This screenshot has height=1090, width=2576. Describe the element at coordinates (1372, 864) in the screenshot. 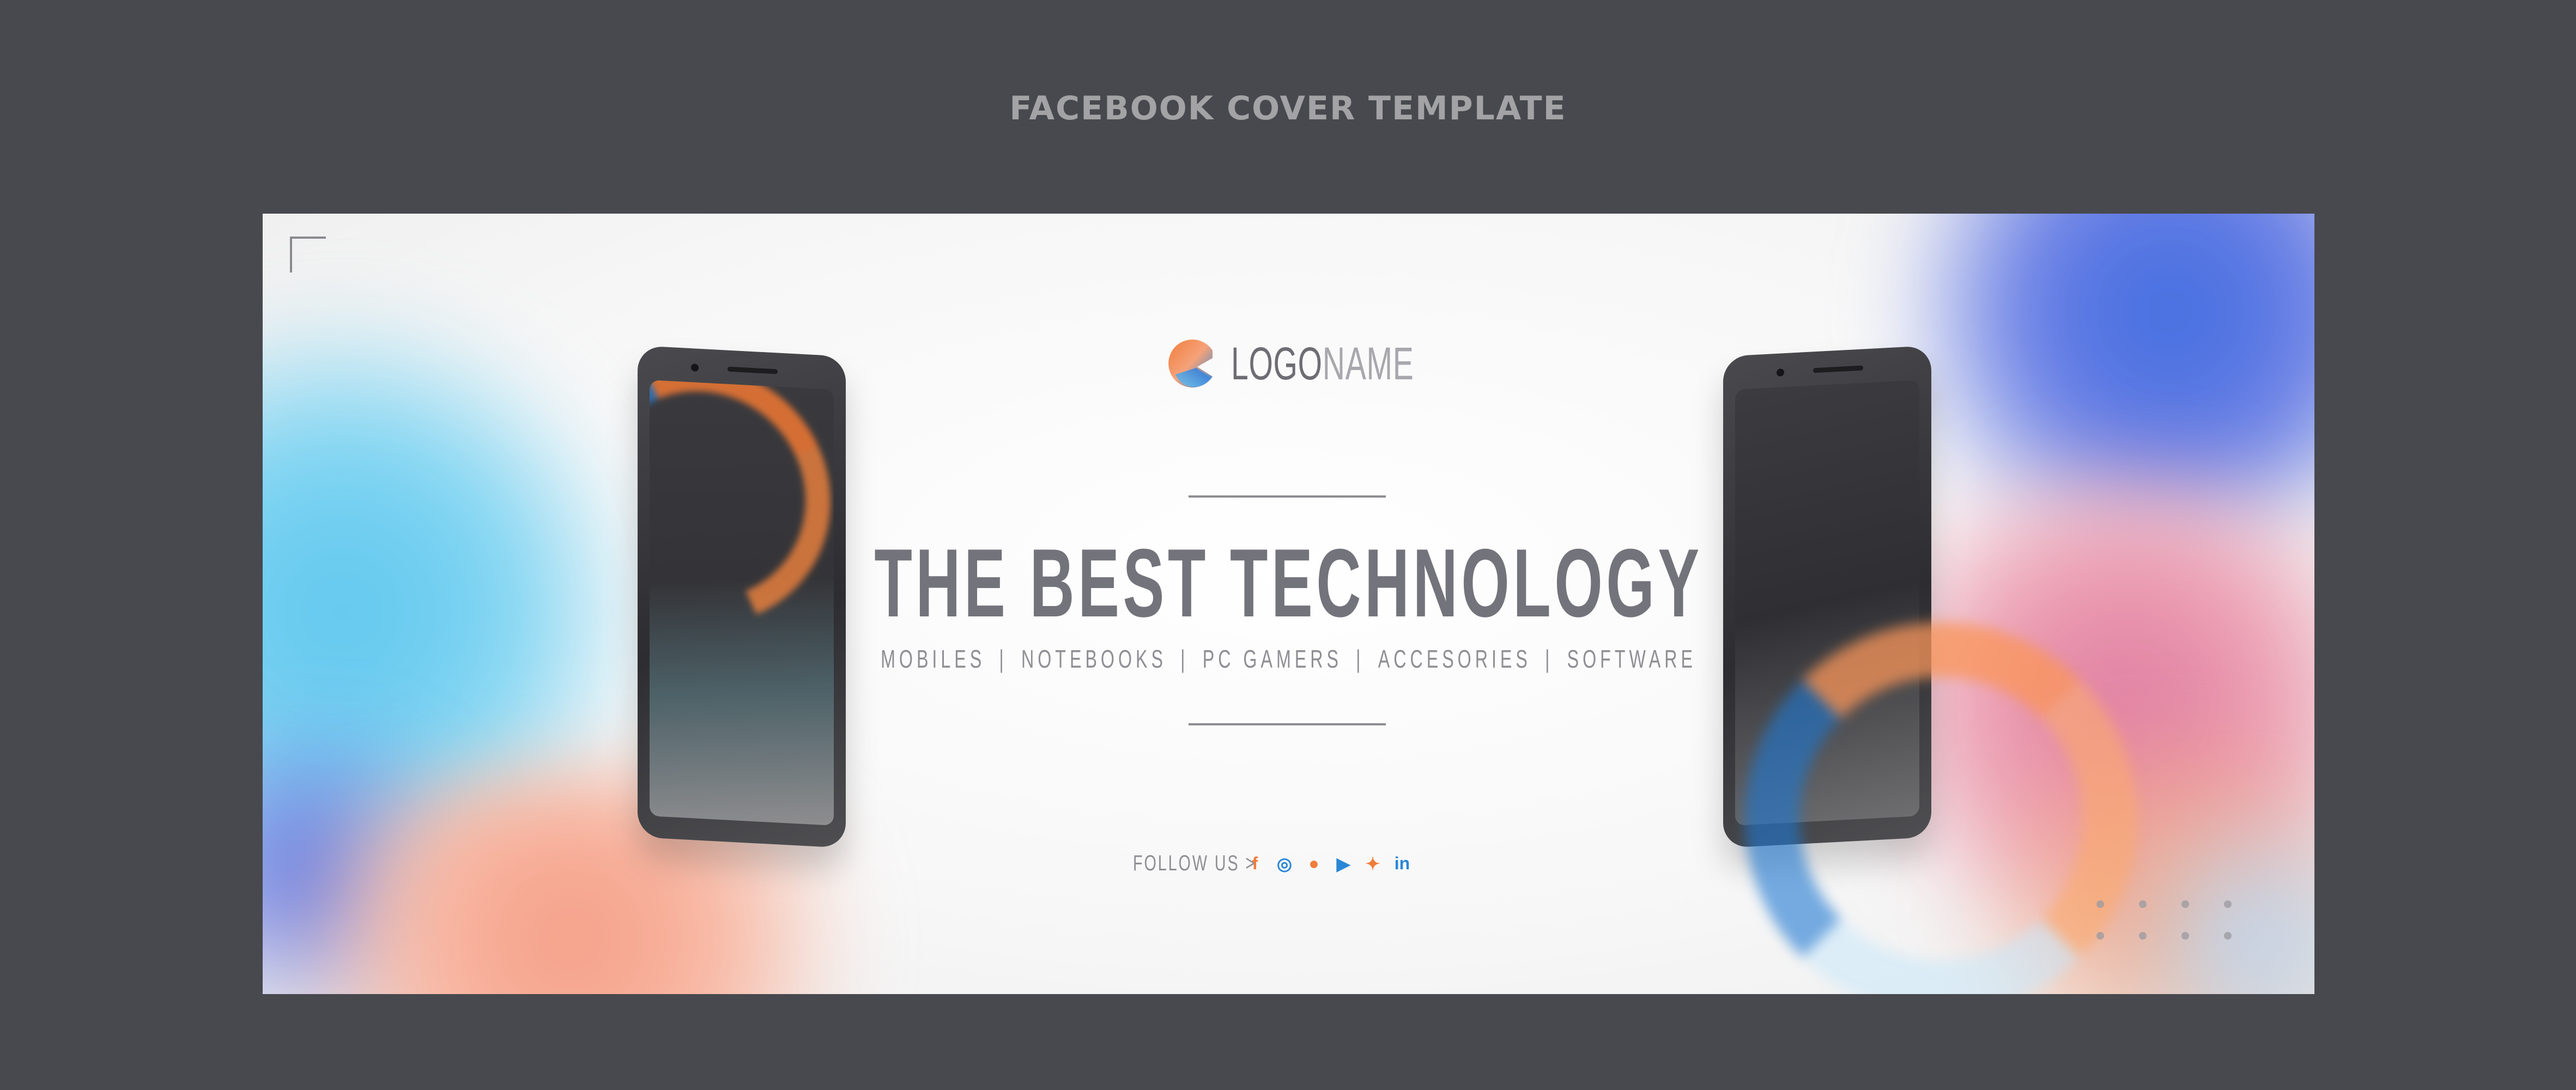

I see `twitter-icon: ✦` at that location.